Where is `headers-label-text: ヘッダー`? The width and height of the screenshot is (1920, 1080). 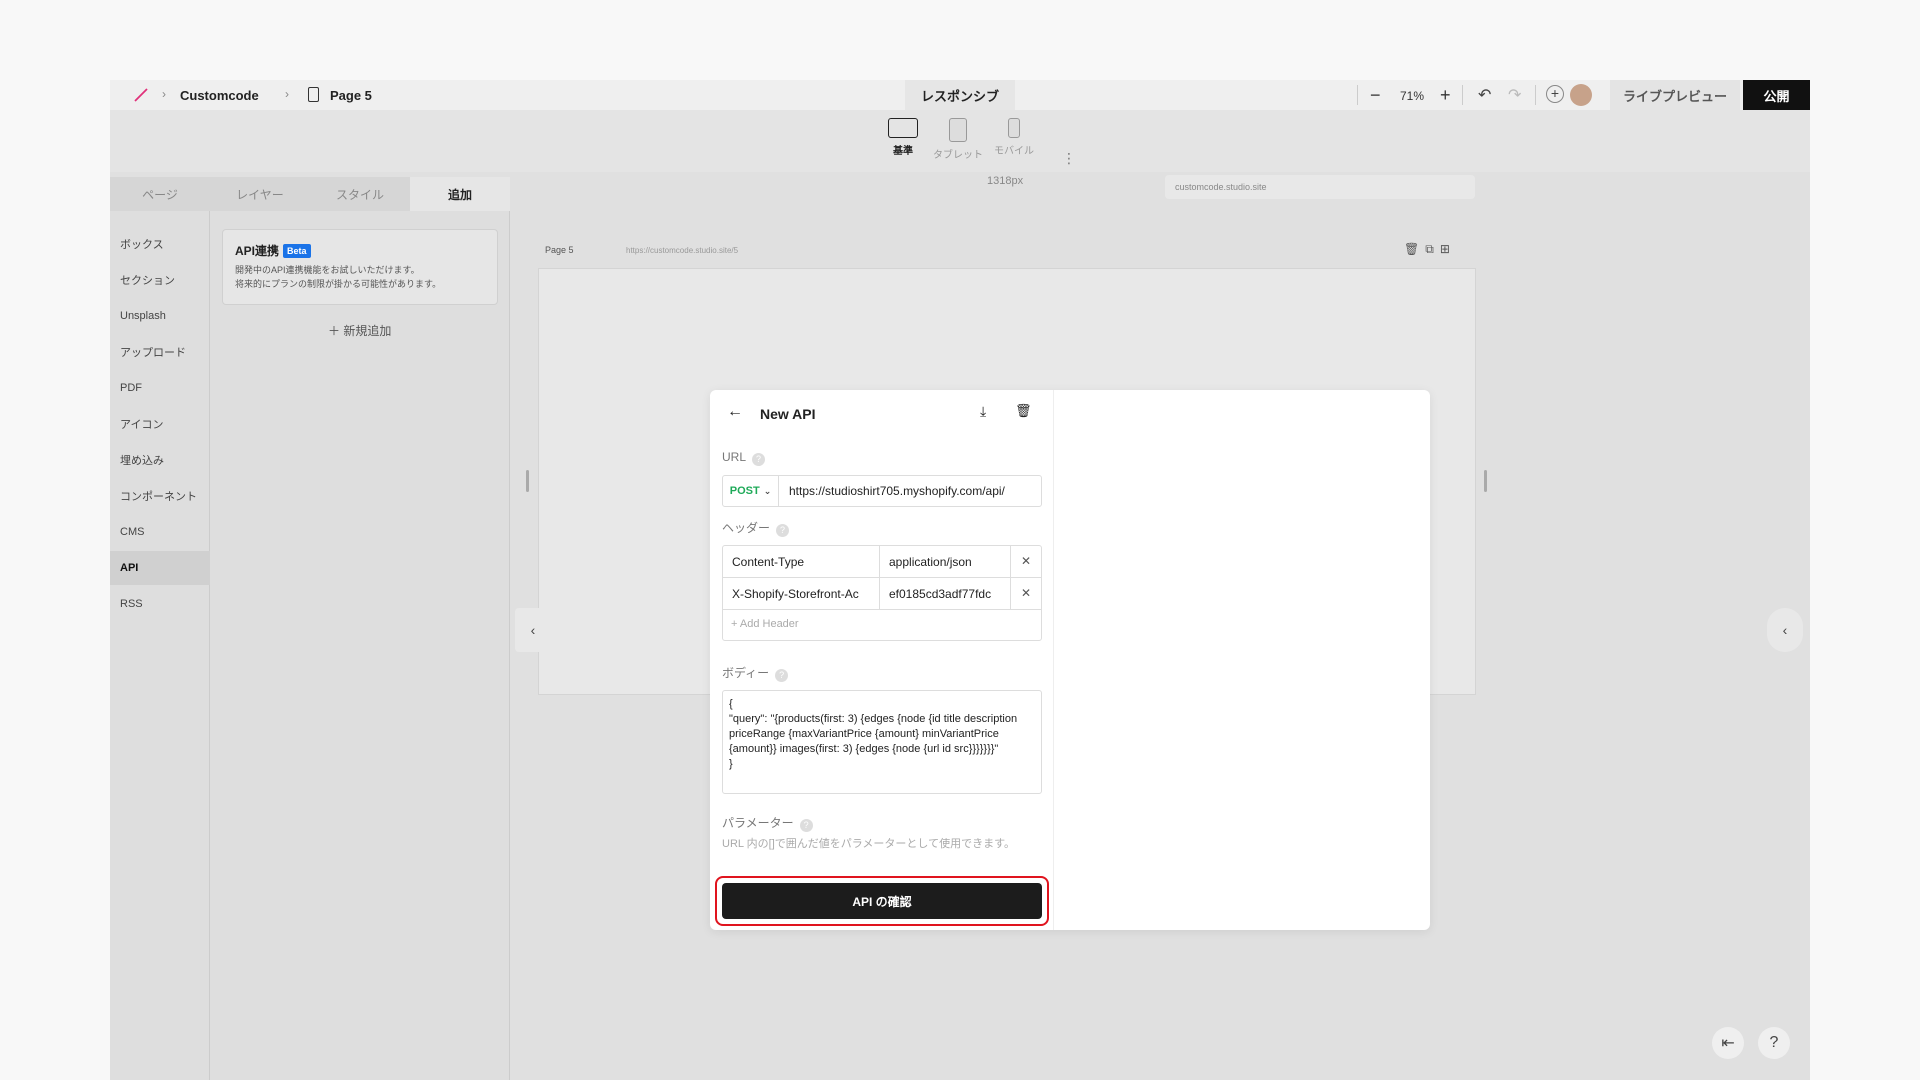 headers-label-text: ヘッダー is located at coordinates (746, 528).